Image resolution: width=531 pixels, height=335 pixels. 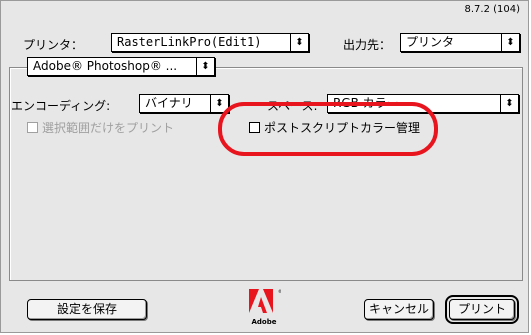 I want to click on print-selection-label: 選択範囲だけをプリント, so click(x=108, y=128).